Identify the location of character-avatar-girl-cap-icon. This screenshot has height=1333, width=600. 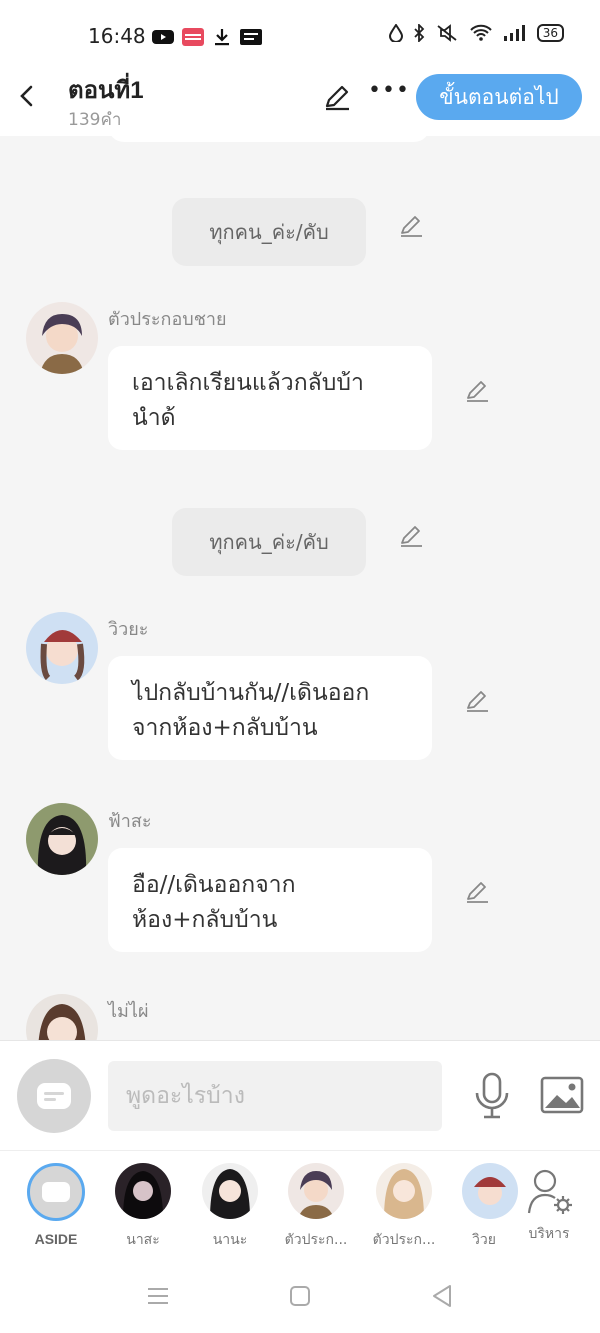
(62, 648).